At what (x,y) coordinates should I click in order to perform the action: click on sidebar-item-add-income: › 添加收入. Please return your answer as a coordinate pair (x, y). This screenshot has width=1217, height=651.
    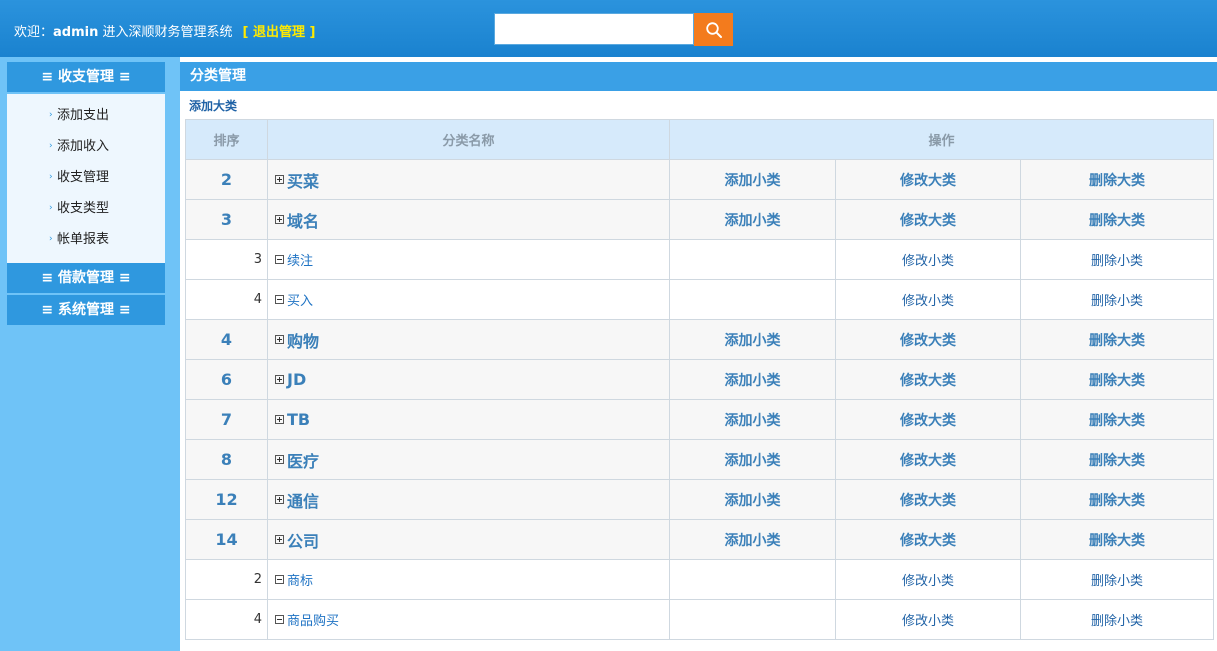
    Looking at the image, I should click on (86, 146).